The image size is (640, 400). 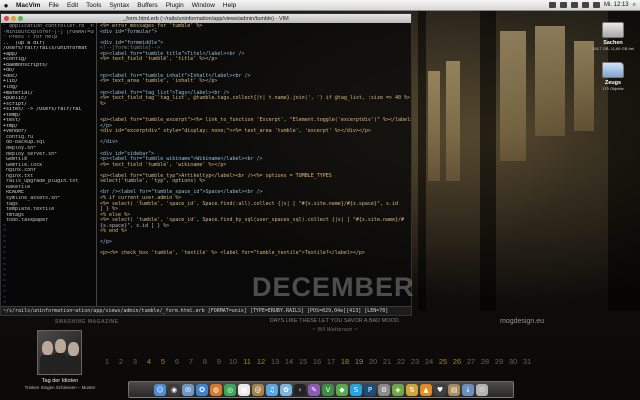 What do you see at coordinates (317, 361) in the screenshot?
I see `calendar-day: 16` at bounding box center [317, 361].